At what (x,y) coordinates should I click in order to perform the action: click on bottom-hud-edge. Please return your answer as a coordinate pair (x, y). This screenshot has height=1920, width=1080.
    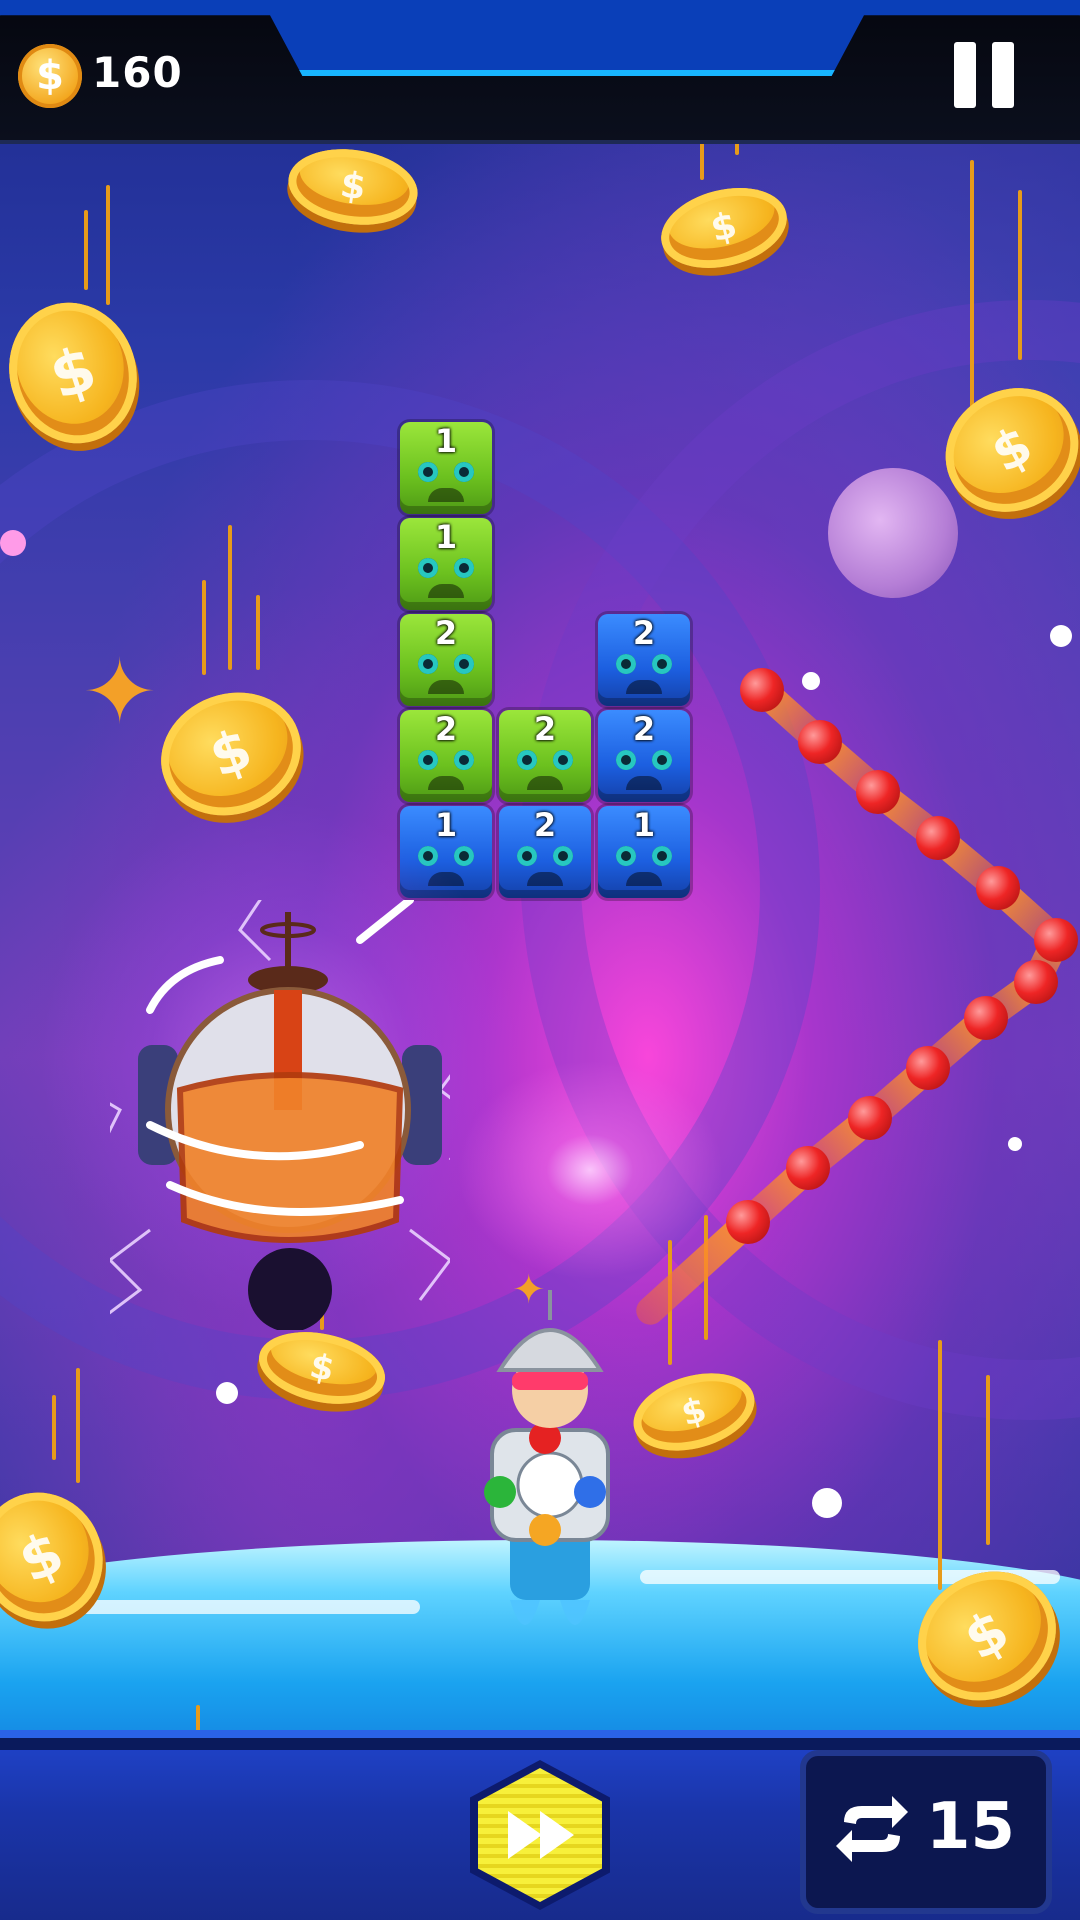
    Looking at the image, I should click on (540, 1744).